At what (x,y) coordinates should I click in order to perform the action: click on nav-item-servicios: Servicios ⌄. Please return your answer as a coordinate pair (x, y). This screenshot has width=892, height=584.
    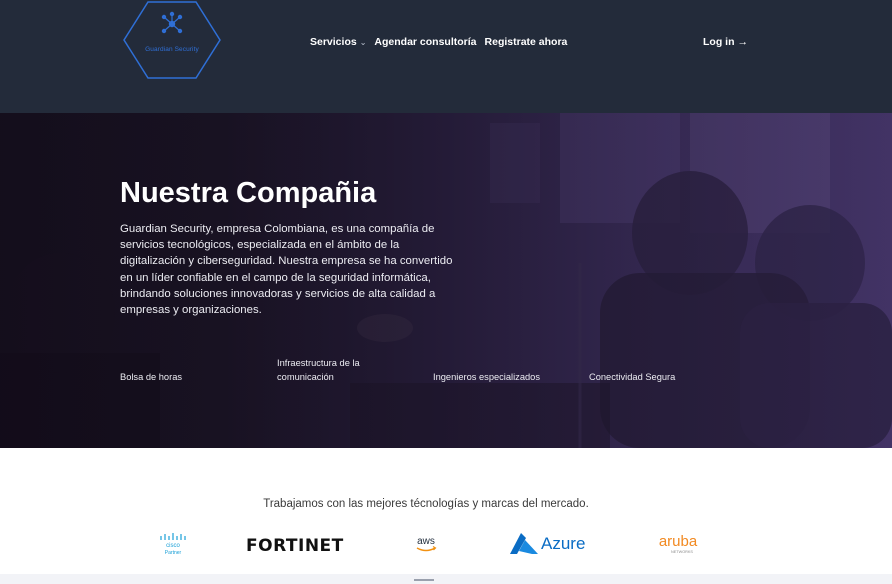
    Looking at the image, I should click on (338, 42).